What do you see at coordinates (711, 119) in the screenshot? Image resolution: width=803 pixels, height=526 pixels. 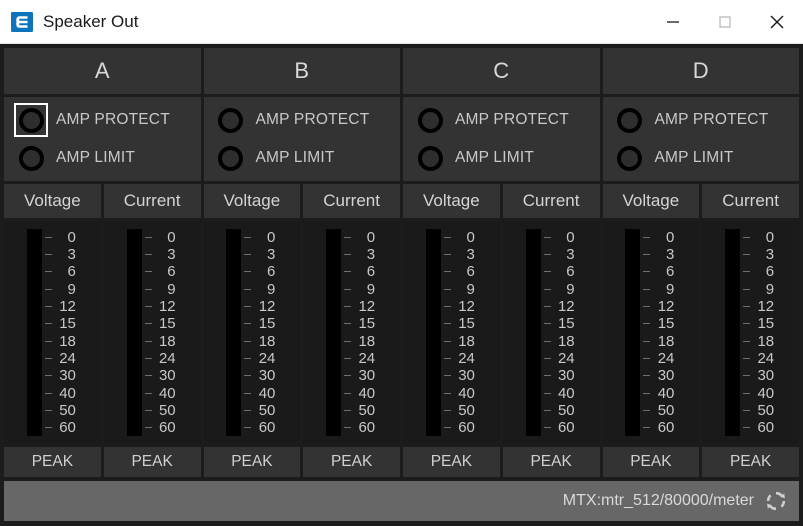 I see `indicator-label: AMP PROTECT` at bounding box center [711, 119].